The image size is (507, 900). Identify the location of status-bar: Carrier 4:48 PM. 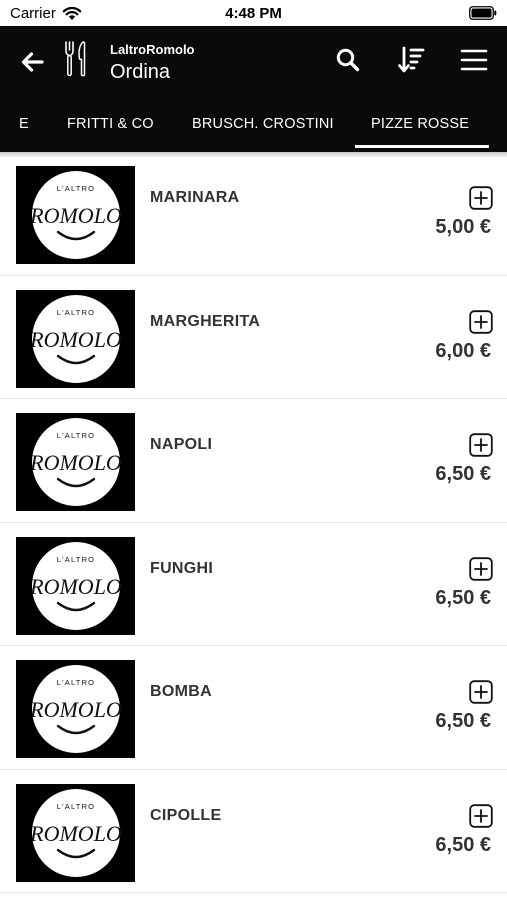
(253, 13).